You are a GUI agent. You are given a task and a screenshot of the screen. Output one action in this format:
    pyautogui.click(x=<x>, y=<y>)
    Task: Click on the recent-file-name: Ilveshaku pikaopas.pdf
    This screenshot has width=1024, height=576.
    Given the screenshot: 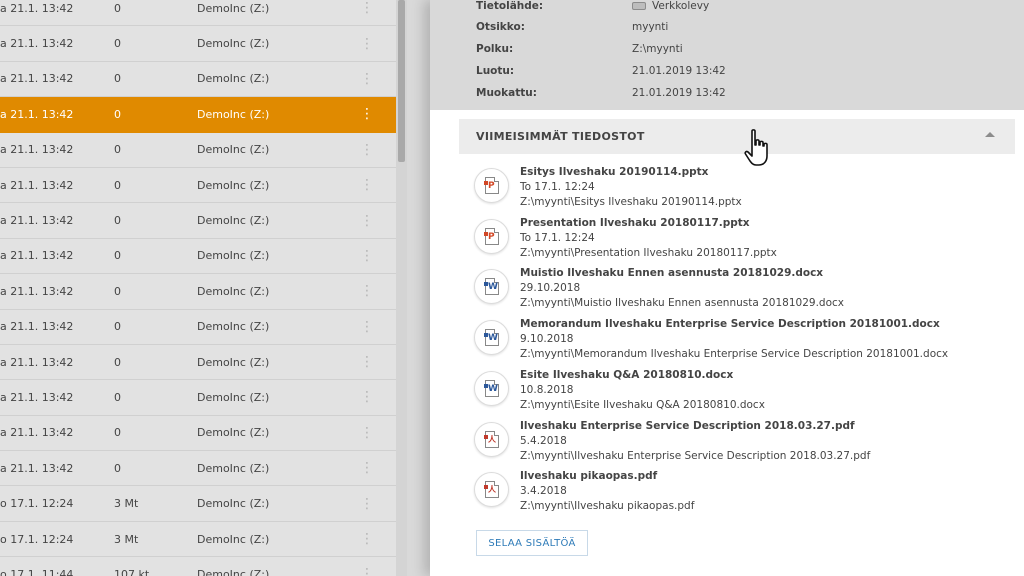 What is the action you would take?
    pyautogui.click(x=588, y=476)
    